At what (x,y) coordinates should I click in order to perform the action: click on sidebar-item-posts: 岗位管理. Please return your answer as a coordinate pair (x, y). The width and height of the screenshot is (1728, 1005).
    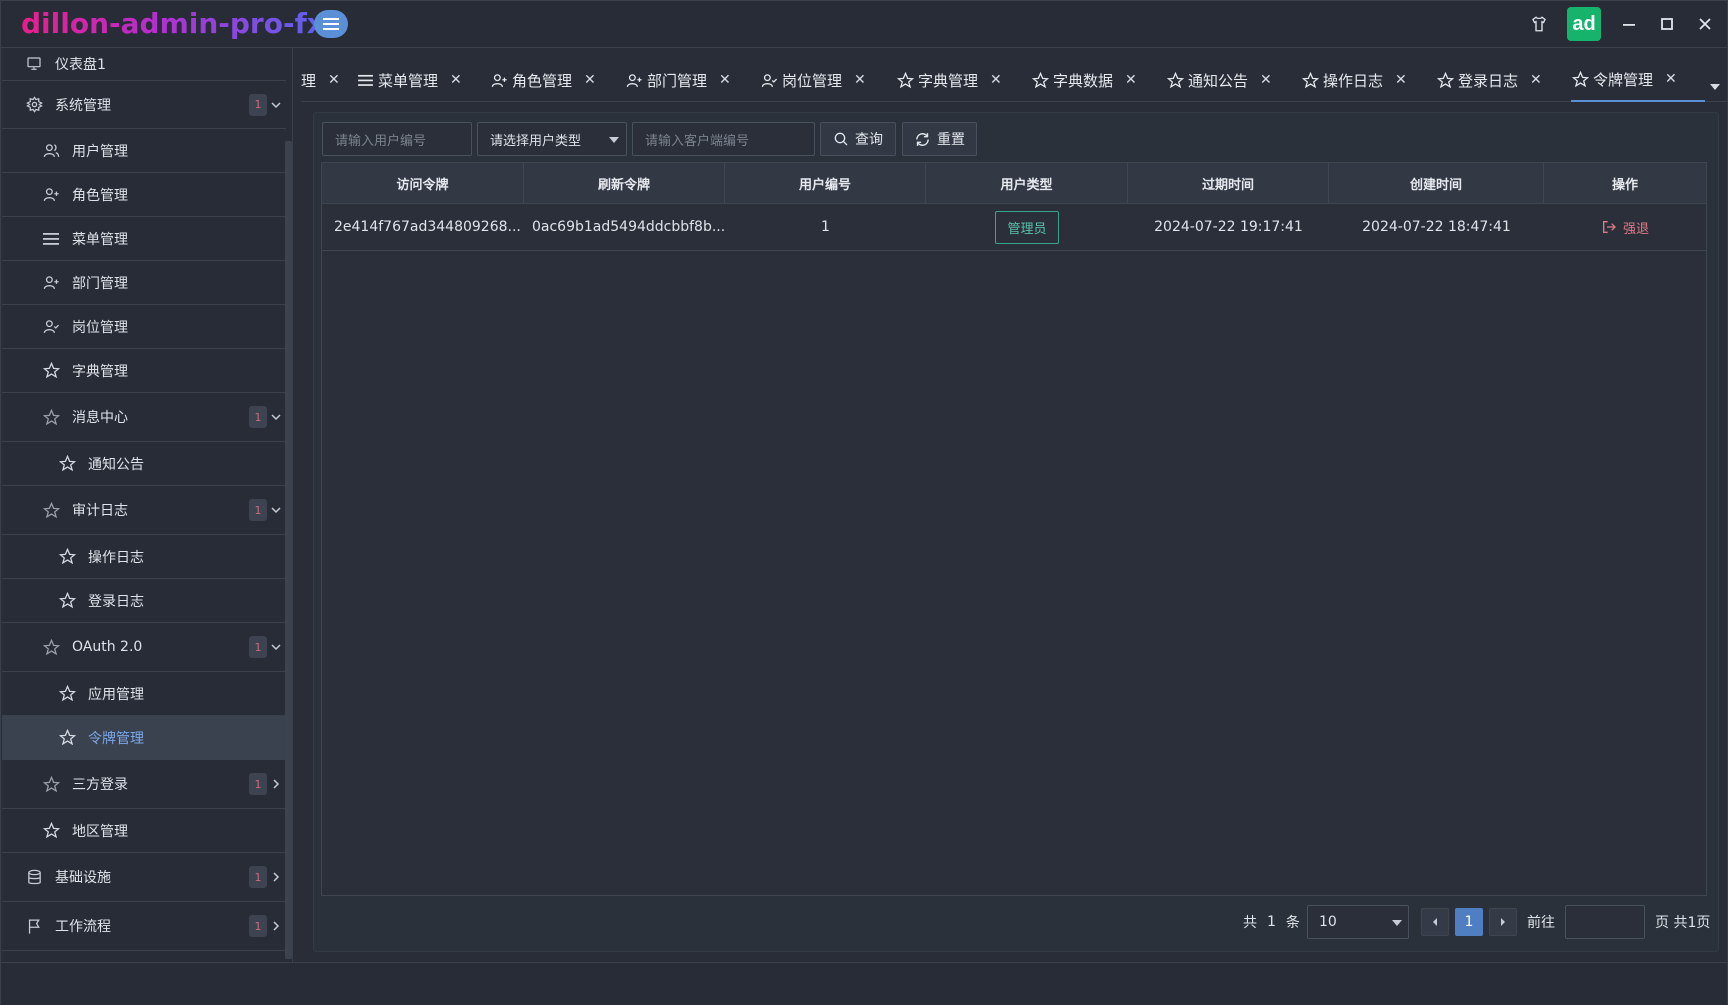
    Looking at the image, I should click on (144, 327).